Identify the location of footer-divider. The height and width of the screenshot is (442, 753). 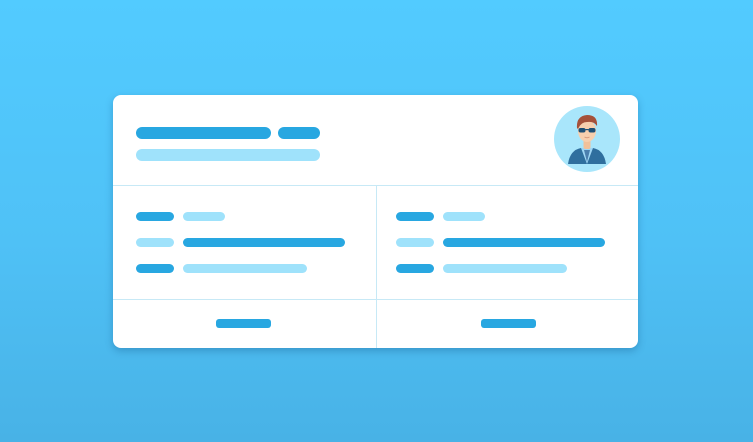
(375, 299).